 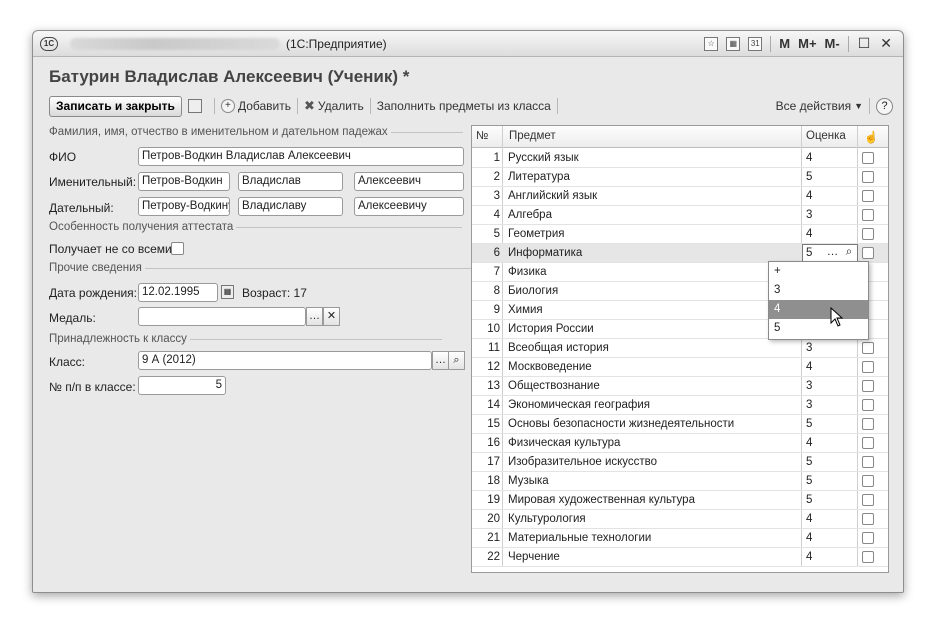 I want to click on fio-field: Петров-Водкин Владислав Алексеевич, so click(x=301, y=156).